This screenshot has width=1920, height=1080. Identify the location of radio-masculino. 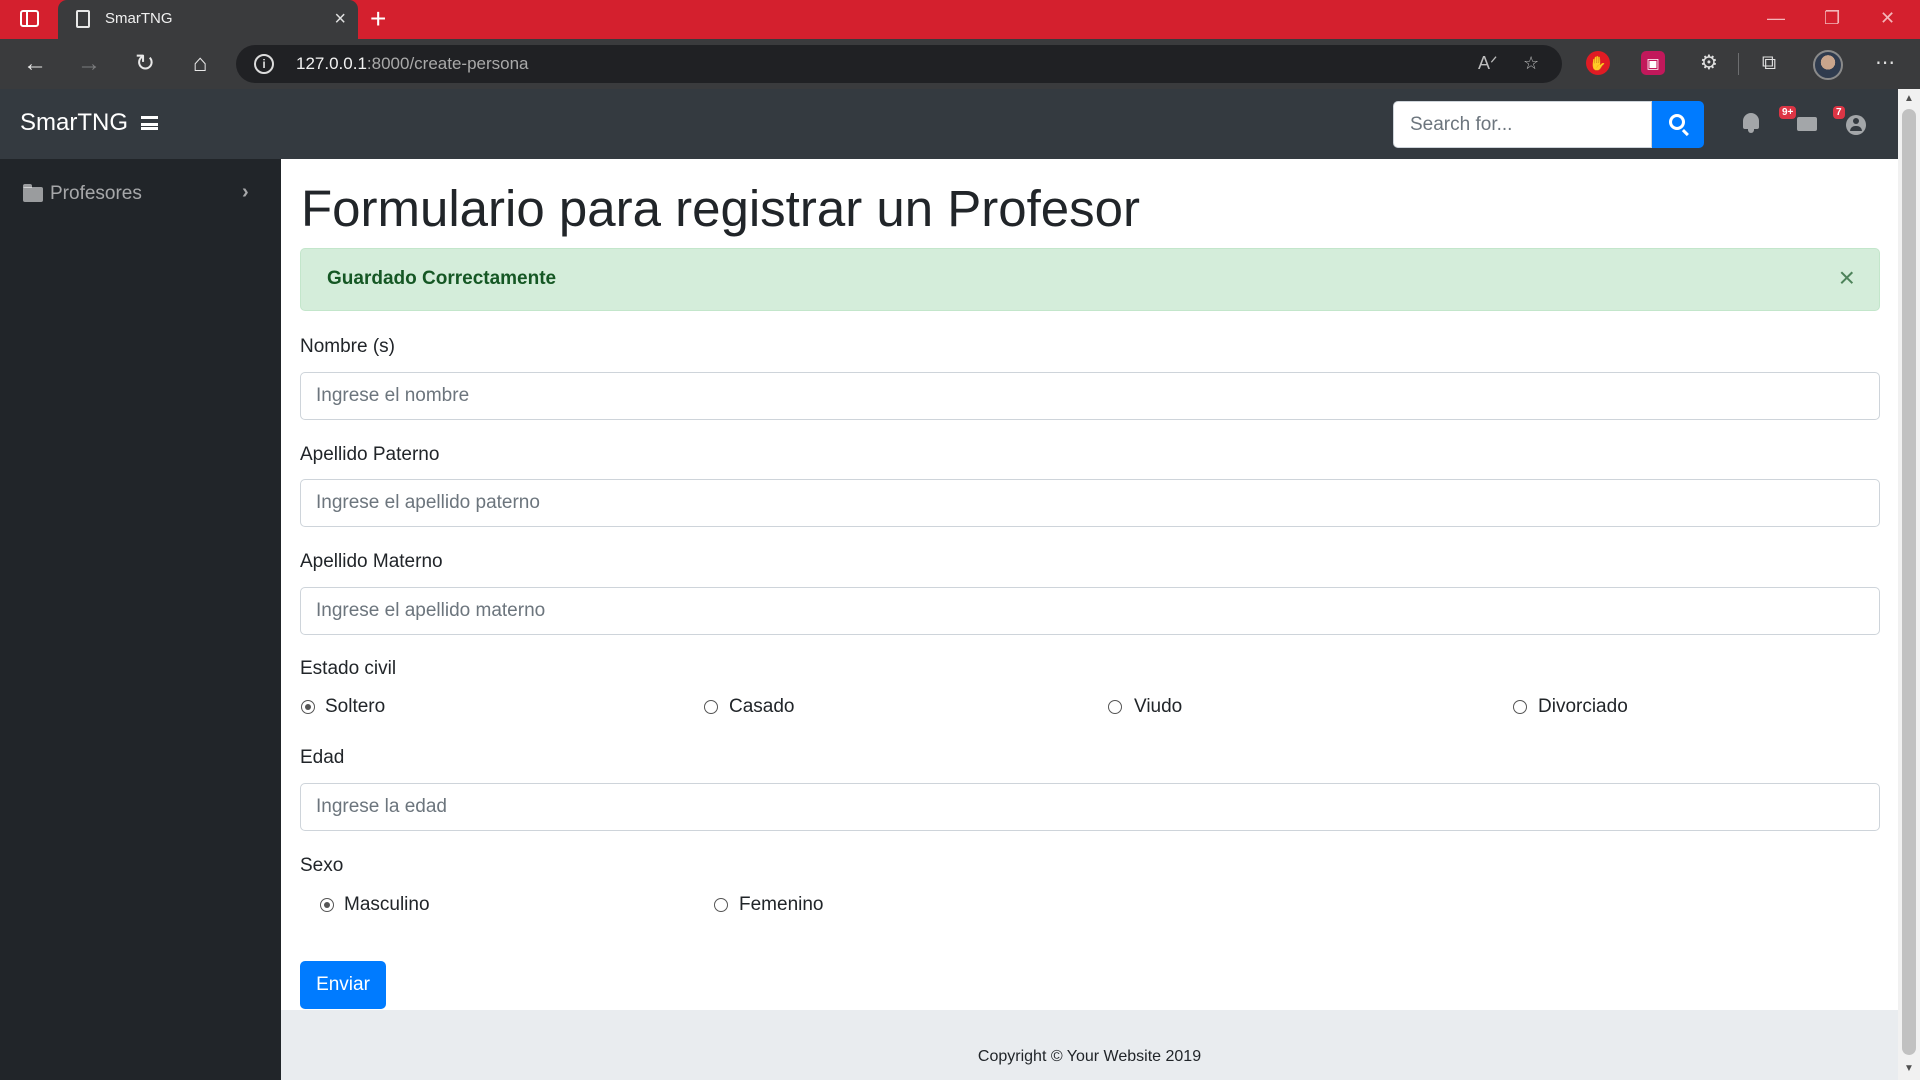
(327, 905).